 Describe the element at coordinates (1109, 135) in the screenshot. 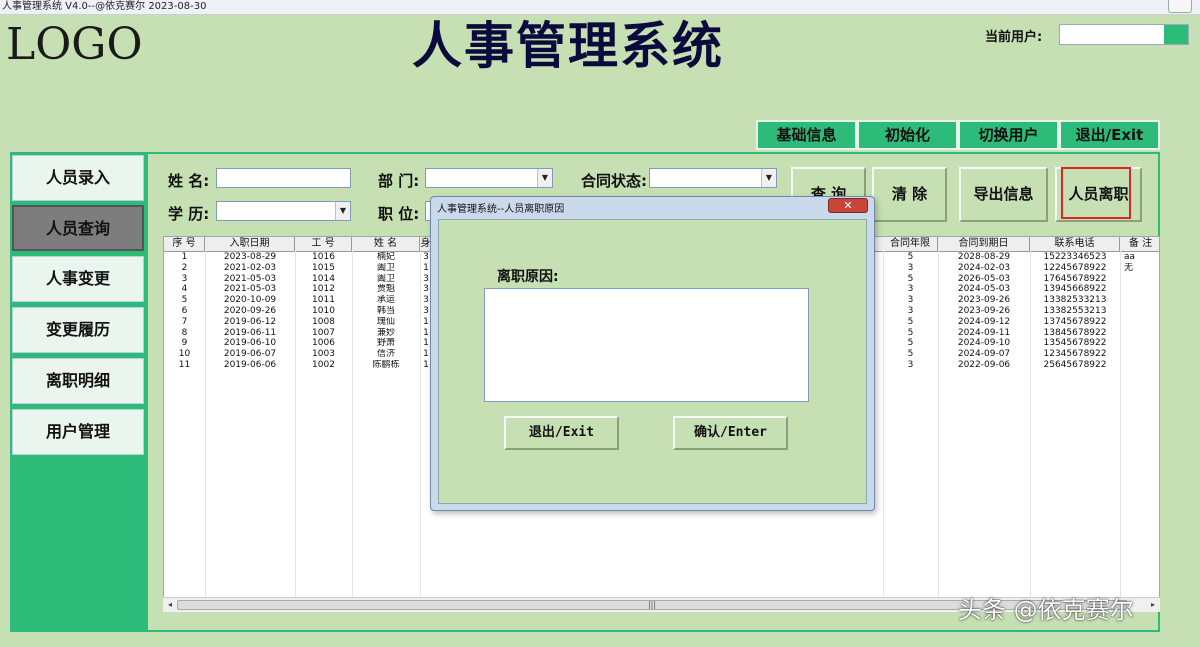

I see `exit-button: 退出/Exit` at that location.